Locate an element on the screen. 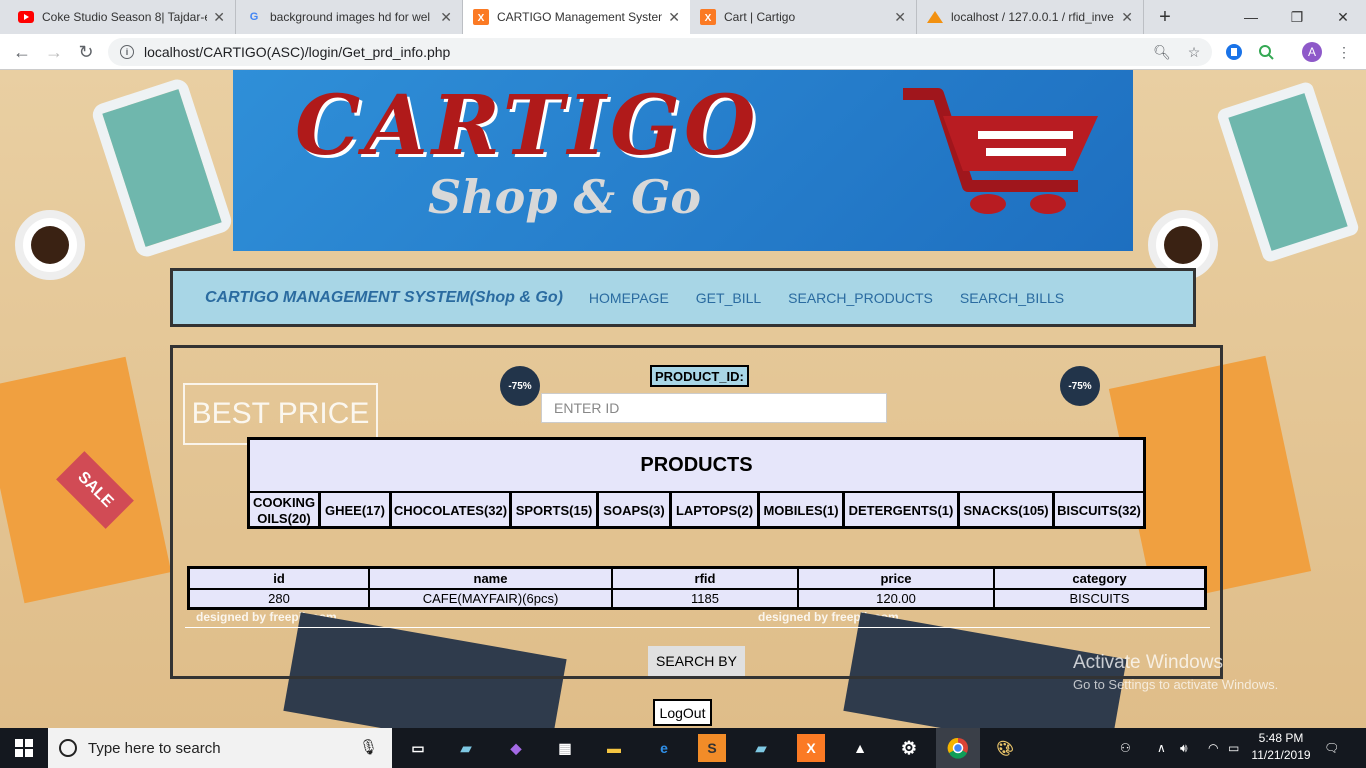 The image size is (1366, 768). visual-studio-icon: ◆ is located at coordinates (516, 748).